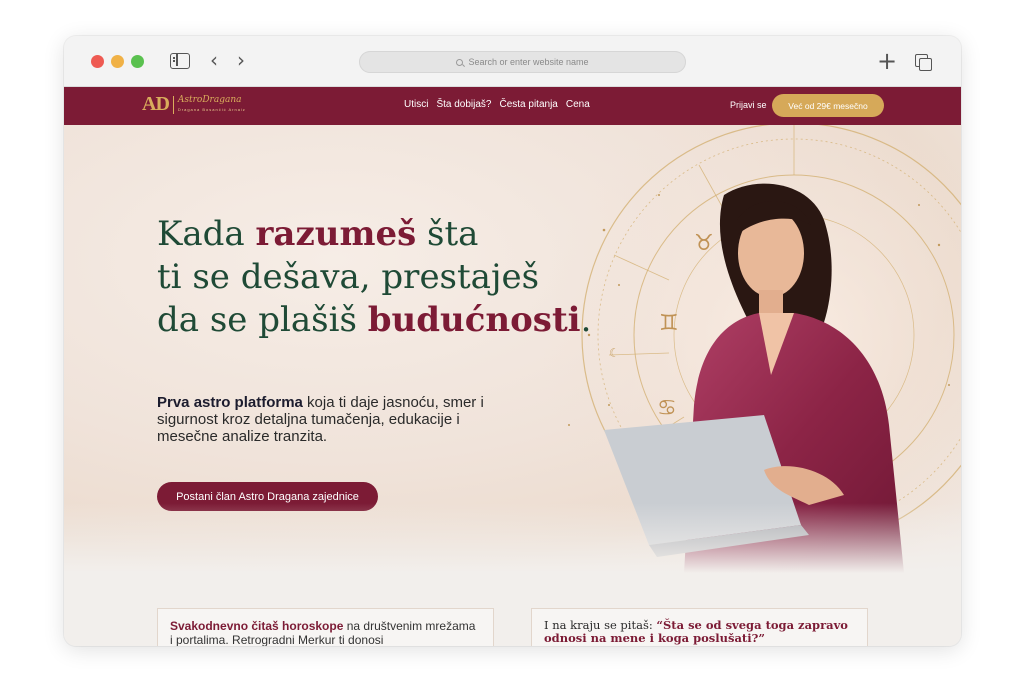 The width and height of the screenshot is (1024, 683). I want to click on sidebar-toggle-icon, so click(180, 61).